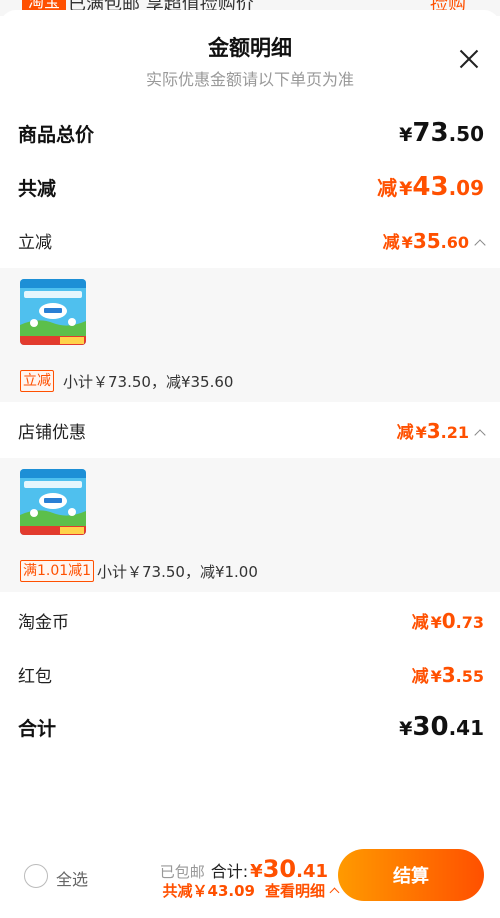  I want to click on view-detail-link: 查看明细, so click(295, 890).